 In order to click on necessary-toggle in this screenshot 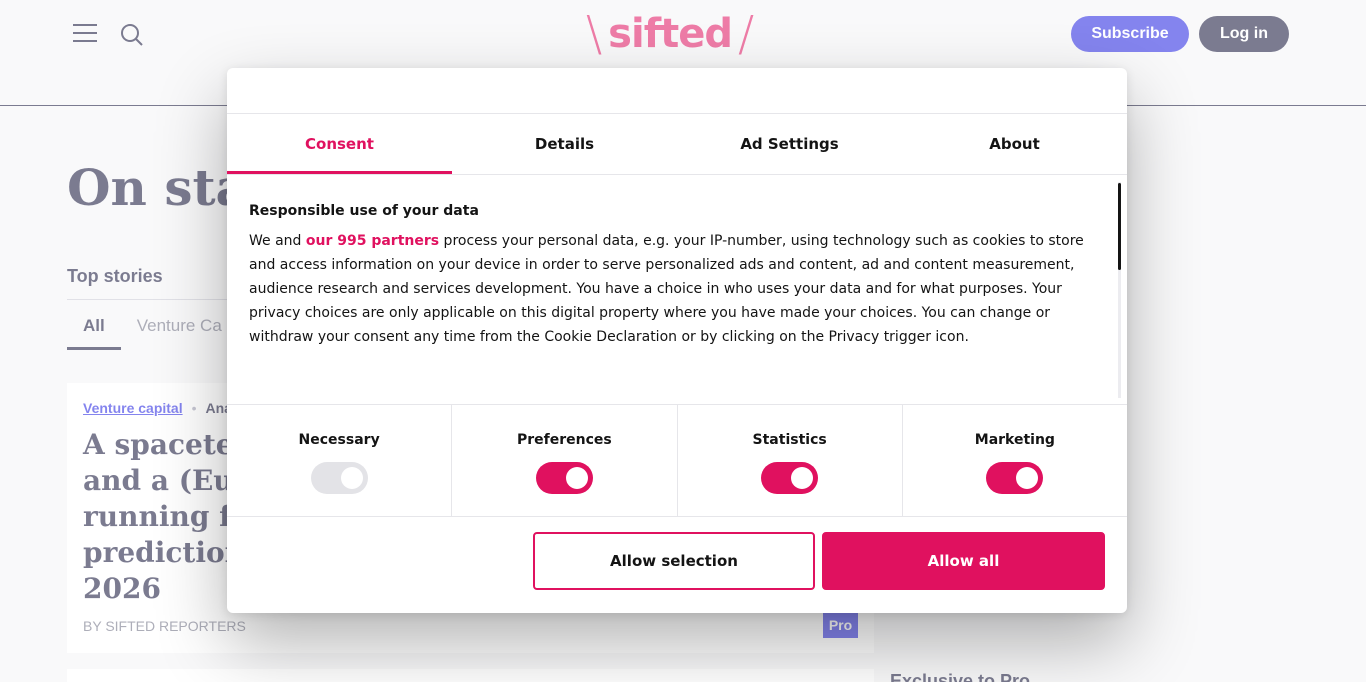, I will do `click(339, 478)`.